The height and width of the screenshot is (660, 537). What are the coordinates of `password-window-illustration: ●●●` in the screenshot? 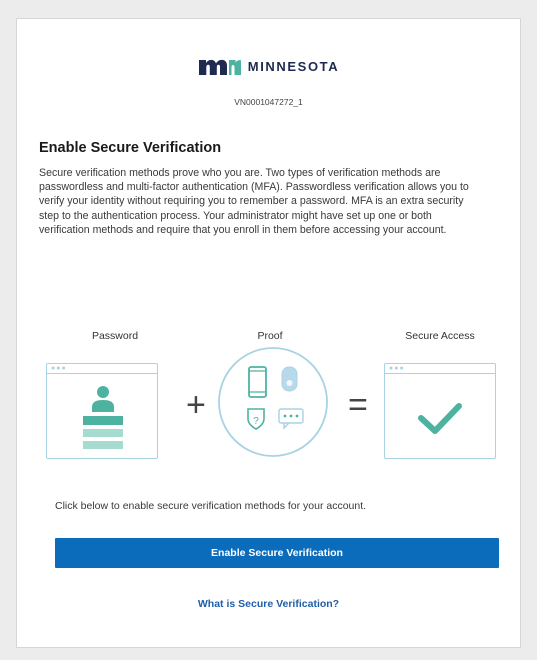 It's located at (102, 411).